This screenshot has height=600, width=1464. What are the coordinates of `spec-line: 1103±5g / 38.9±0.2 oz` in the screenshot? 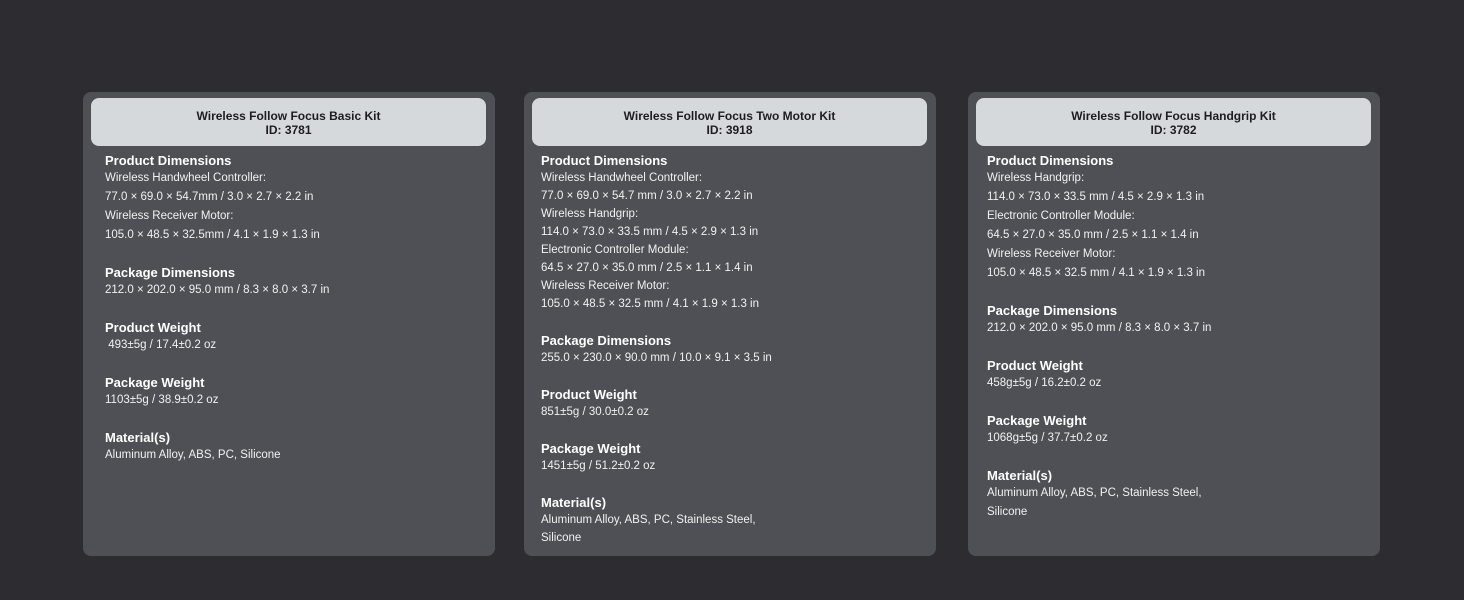 It's located at (162, 400).